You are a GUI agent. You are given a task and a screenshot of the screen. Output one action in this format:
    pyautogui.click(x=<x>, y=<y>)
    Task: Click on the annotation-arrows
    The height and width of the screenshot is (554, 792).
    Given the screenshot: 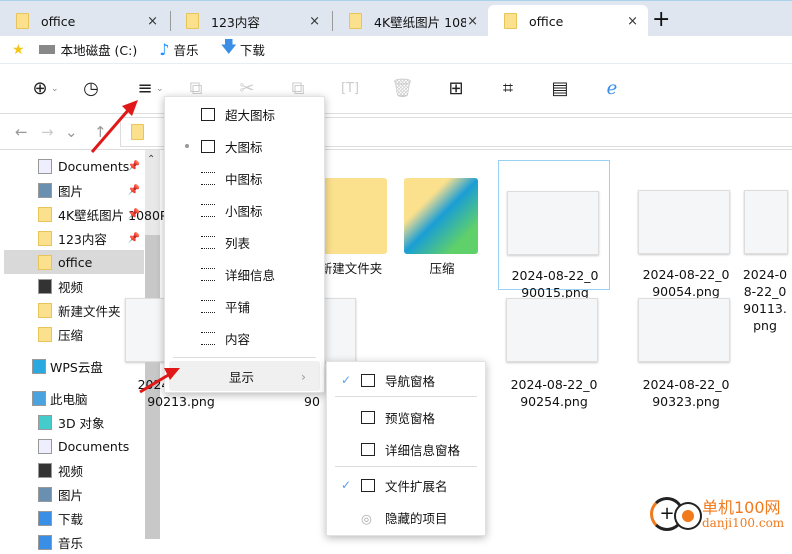 What is the action you would take?
    pyautogui.click(x=135, y=247)
    